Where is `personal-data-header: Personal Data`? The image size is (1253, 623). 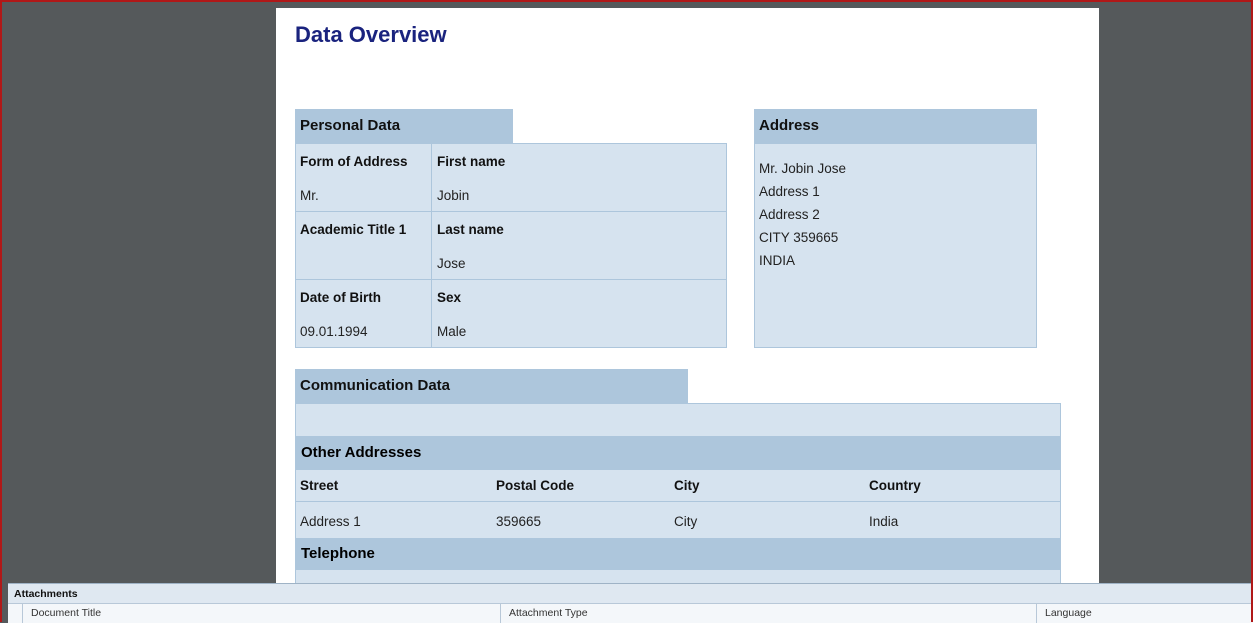 personal-data-header: Personal Data is located at coordinates (404, 126).